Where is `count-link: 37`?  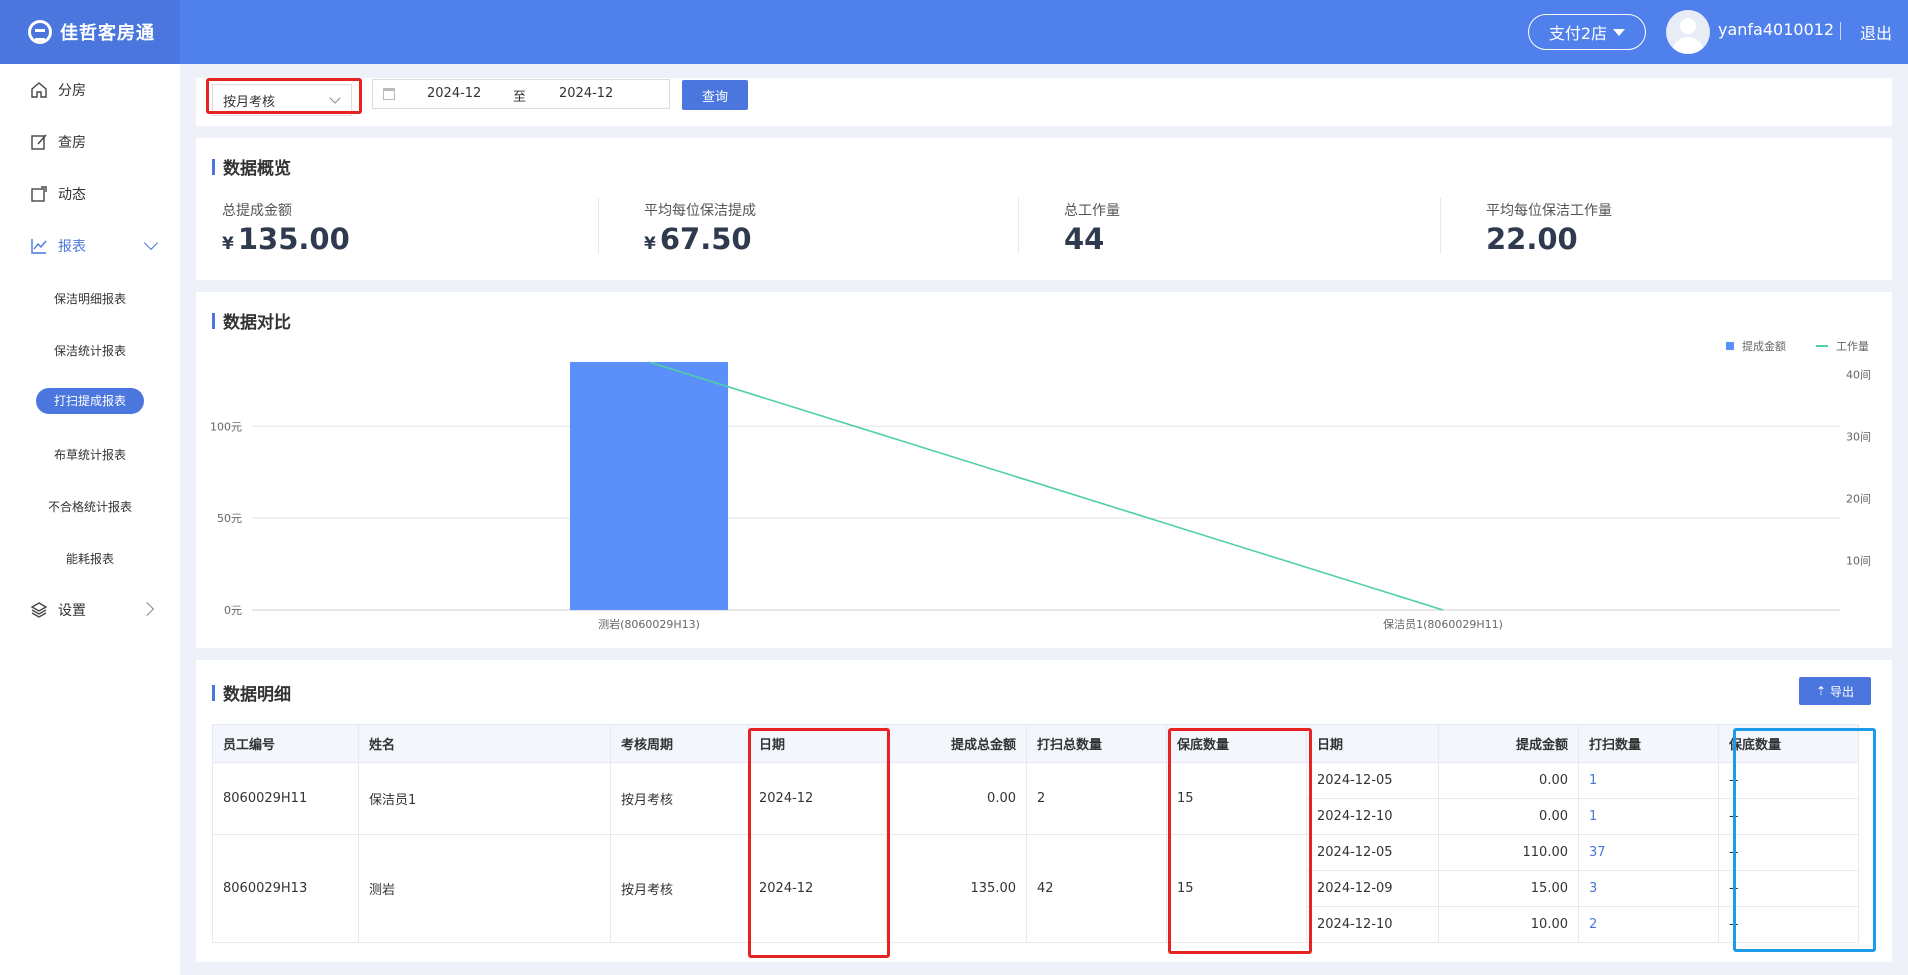 count-link: 37 is located at coordinates (1648, 852).